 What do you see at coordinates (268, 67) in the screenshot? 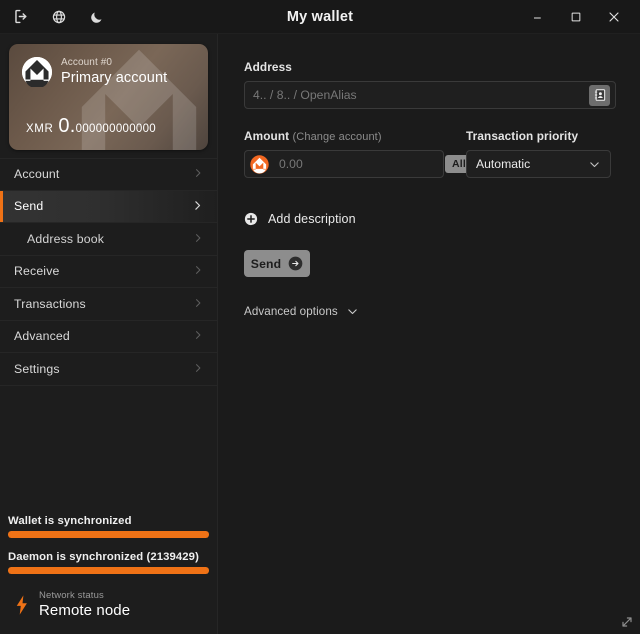
I see `address-label: Address` at bounding box center [268, 67].